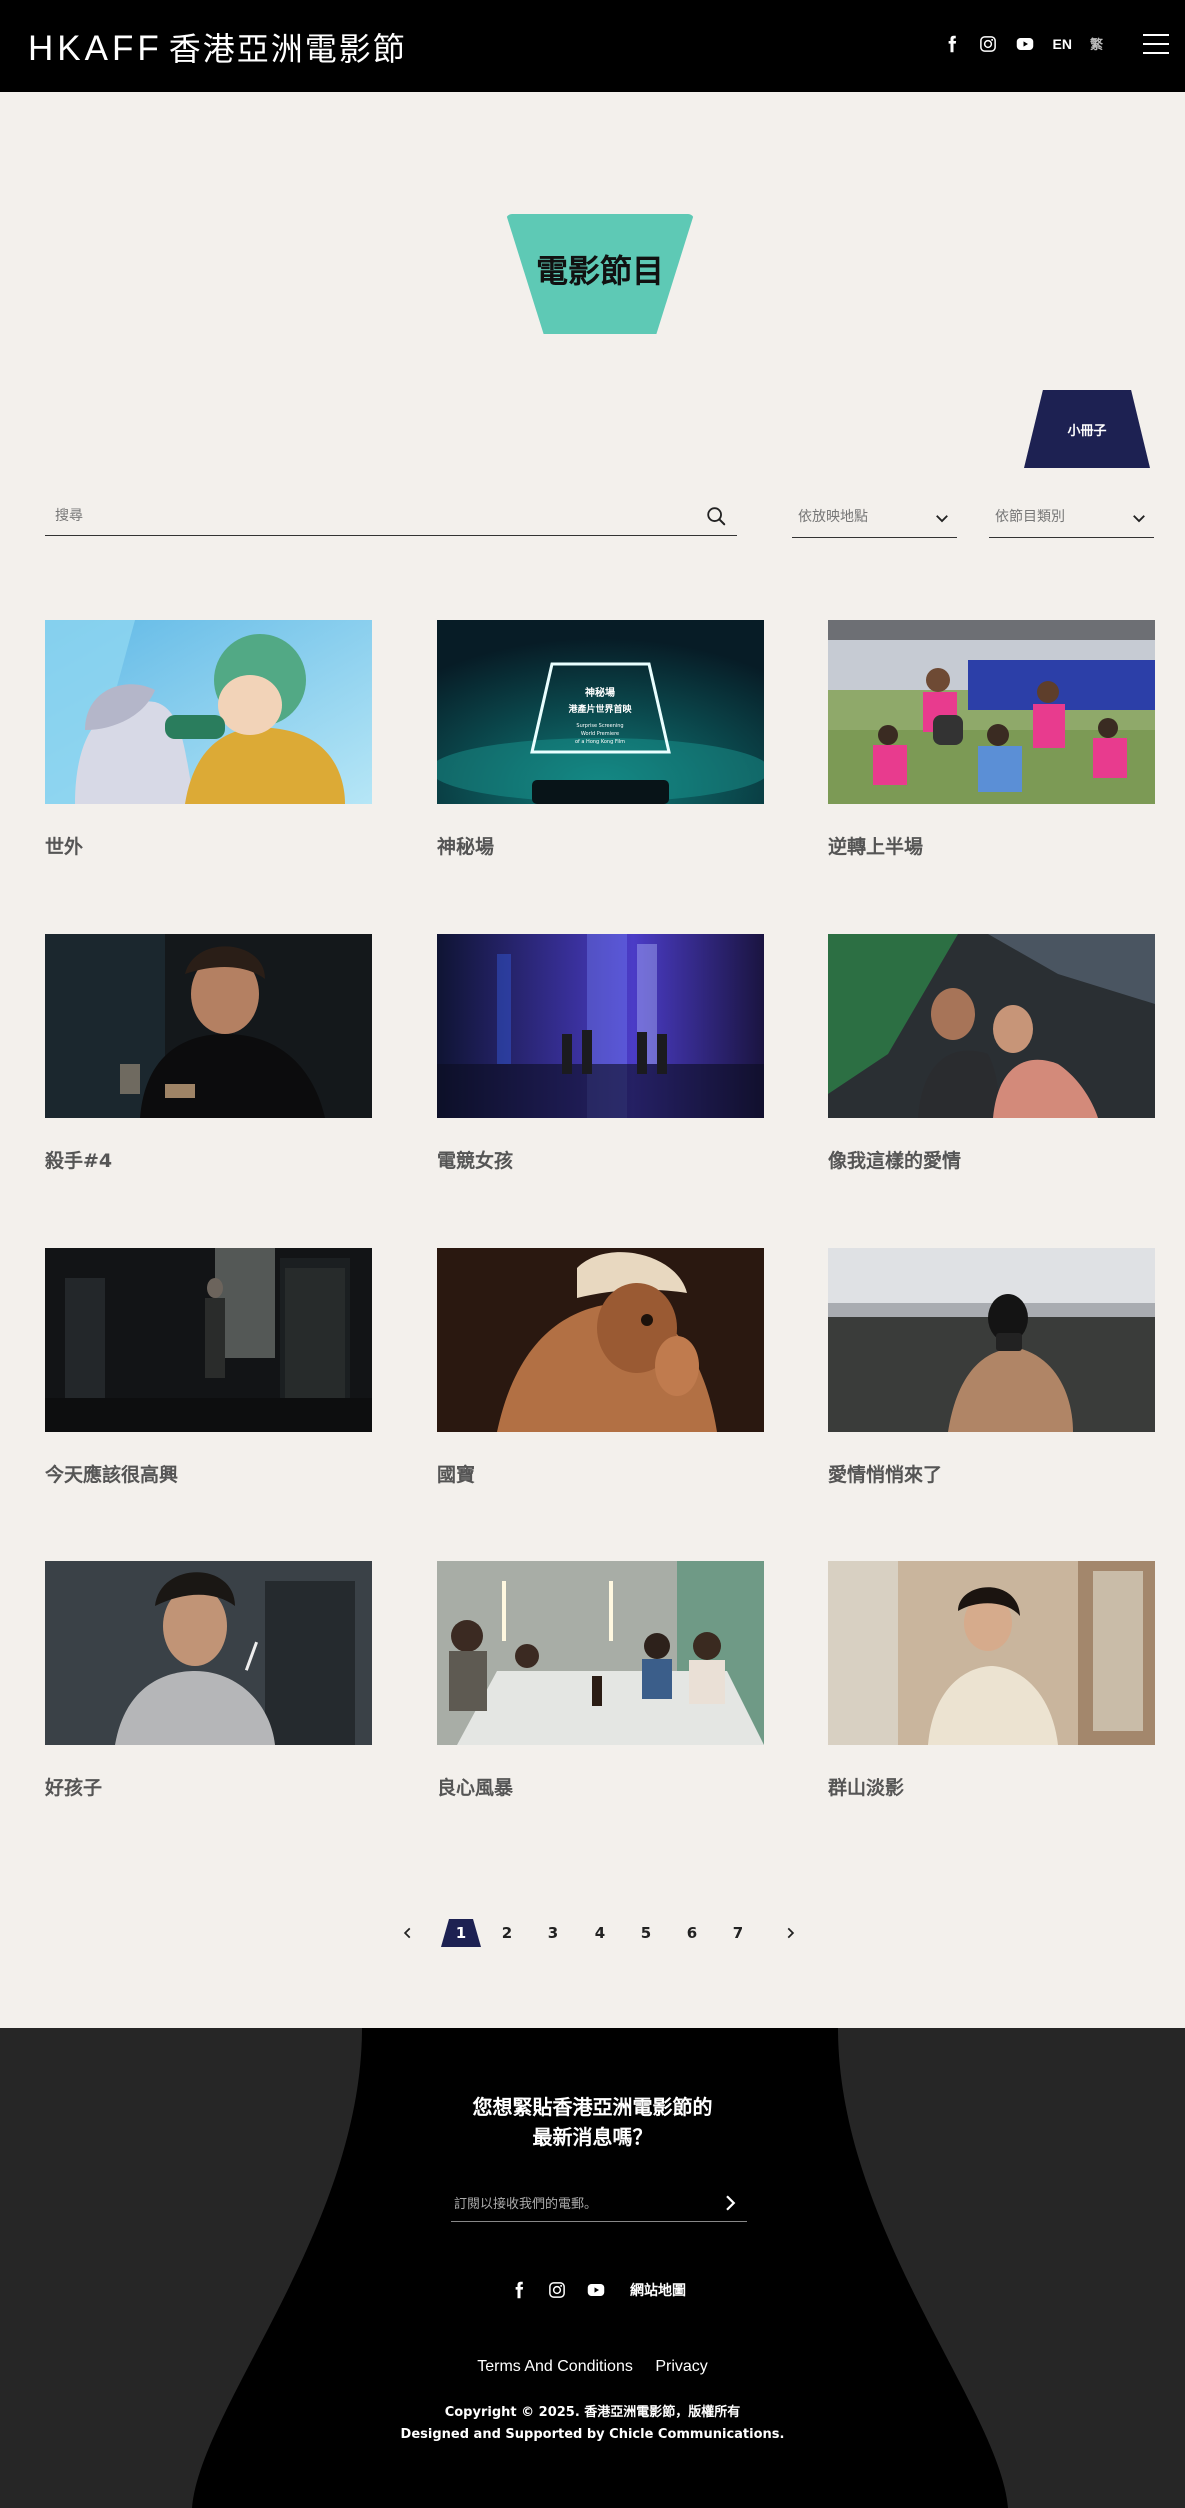  I want to click on film-card: 良心風暴, so click(600, 1680).